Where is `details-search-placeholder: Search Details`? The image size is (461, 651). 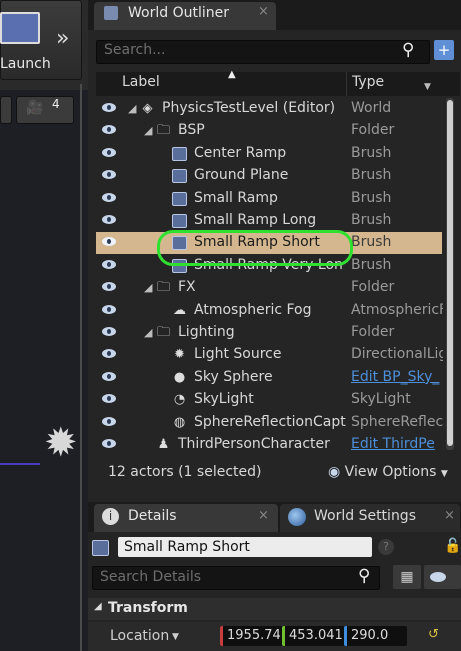
details-search-placeholder: Search Details is located at coordinates (151, 577).